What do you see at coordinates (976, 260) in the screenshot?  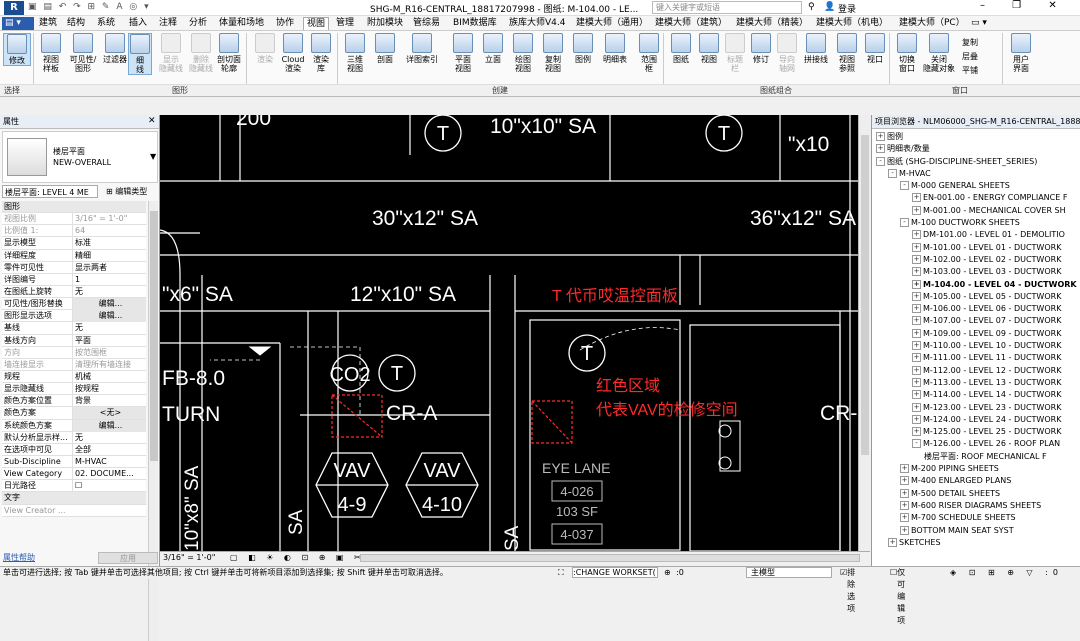 I see `browser-tree-node: + M-102.00 - LEVEL 02 - DUCTWORK` at bounding box center [976, 260].